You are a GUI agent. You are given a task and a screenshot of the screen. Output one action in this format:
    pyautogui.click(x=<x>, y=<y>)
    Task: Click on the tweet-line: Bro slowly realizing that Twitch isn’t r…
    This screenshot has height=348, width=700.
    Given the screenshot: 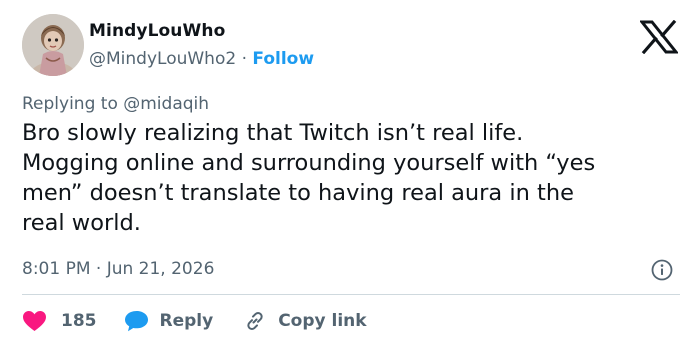 What is the action you would take?
    pyautogui.click(x=273, y=133)
    